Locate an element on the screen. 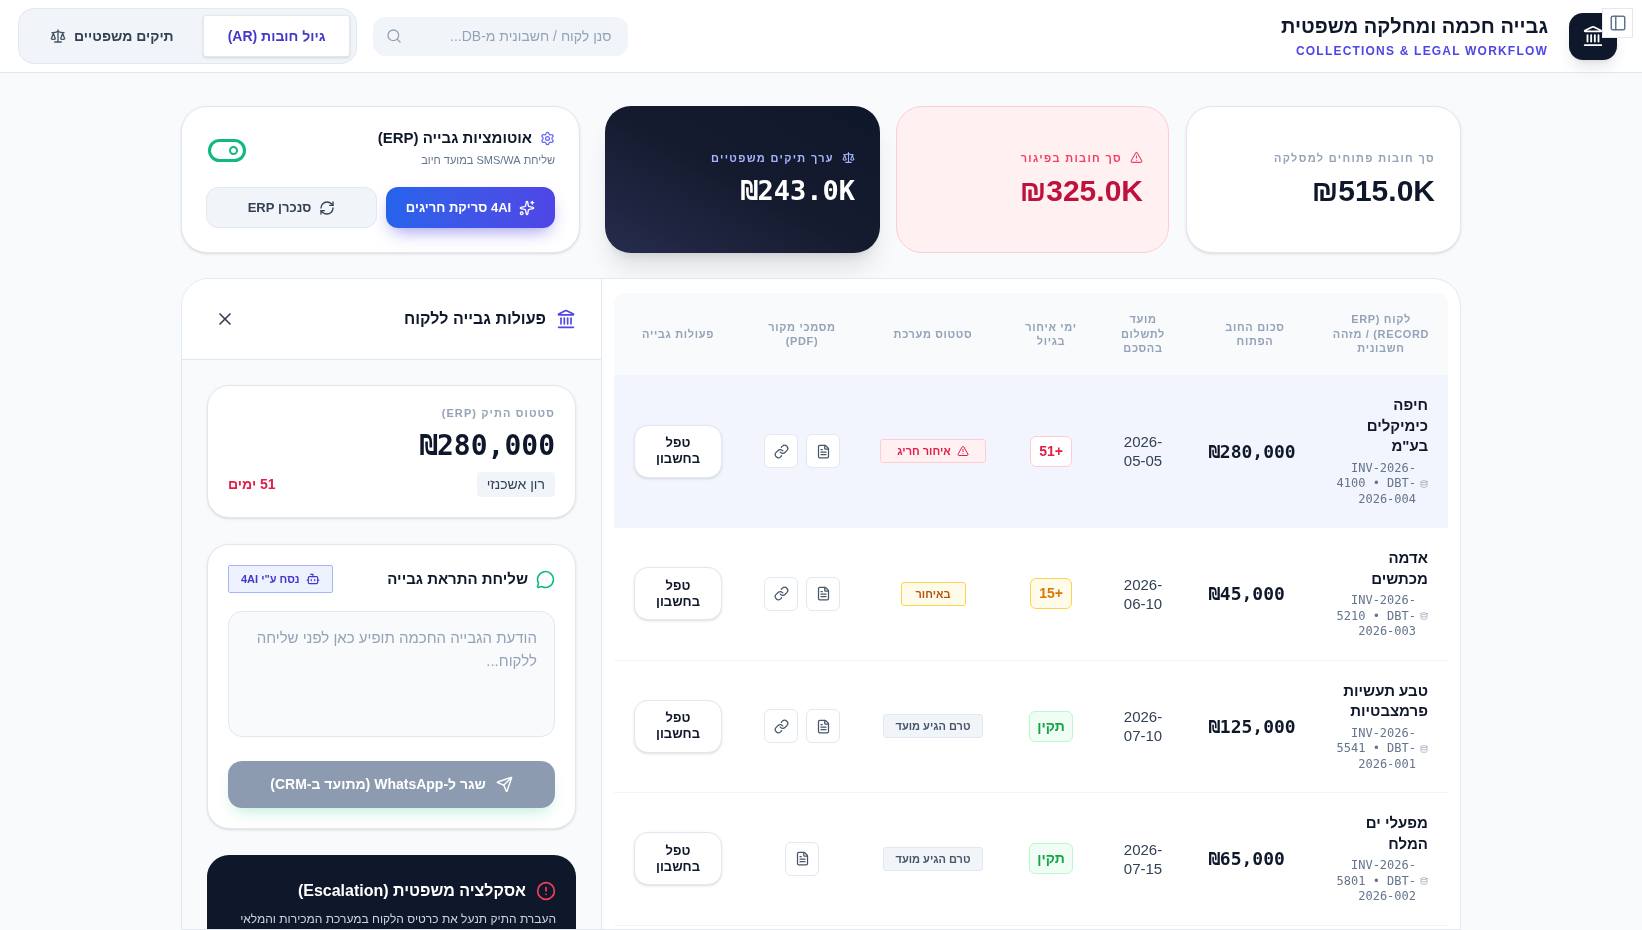 Image resolution: width=1642 pixels, height=930 pixels. panel-toggle-button is located at coordinates (1617, 23).